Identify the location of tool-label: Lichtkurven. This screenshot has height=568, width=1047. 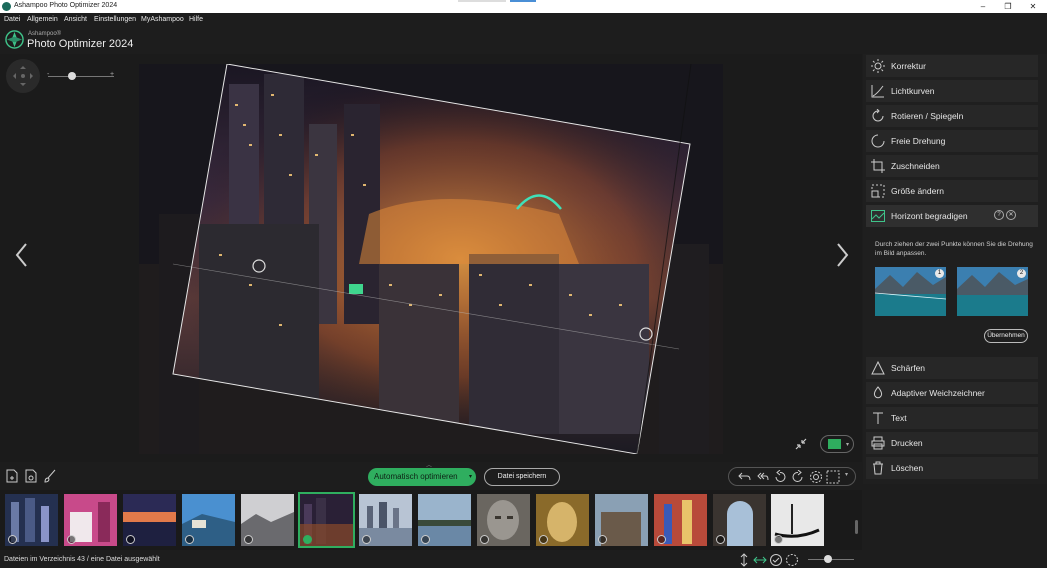
(913, 91).